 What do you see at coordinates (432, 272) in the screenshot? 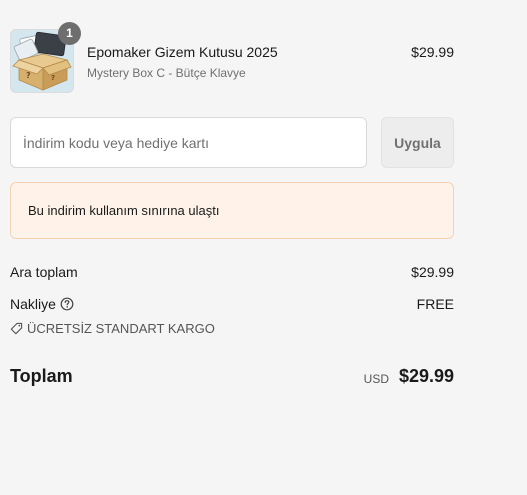
I see `subtotal-value: $29.99` at bounding box center [432, 272].